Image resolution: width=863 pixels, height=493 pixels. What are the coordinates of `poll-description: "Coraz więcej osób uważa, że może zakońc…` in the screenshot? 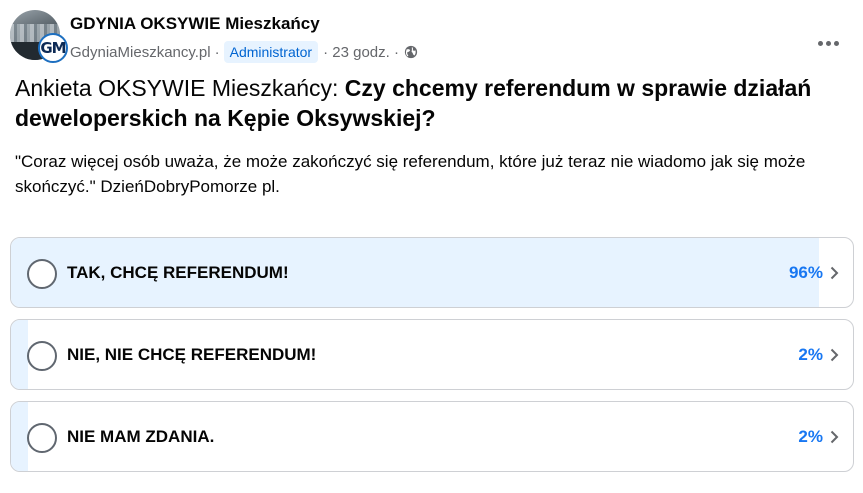 It's located at (410, 174).